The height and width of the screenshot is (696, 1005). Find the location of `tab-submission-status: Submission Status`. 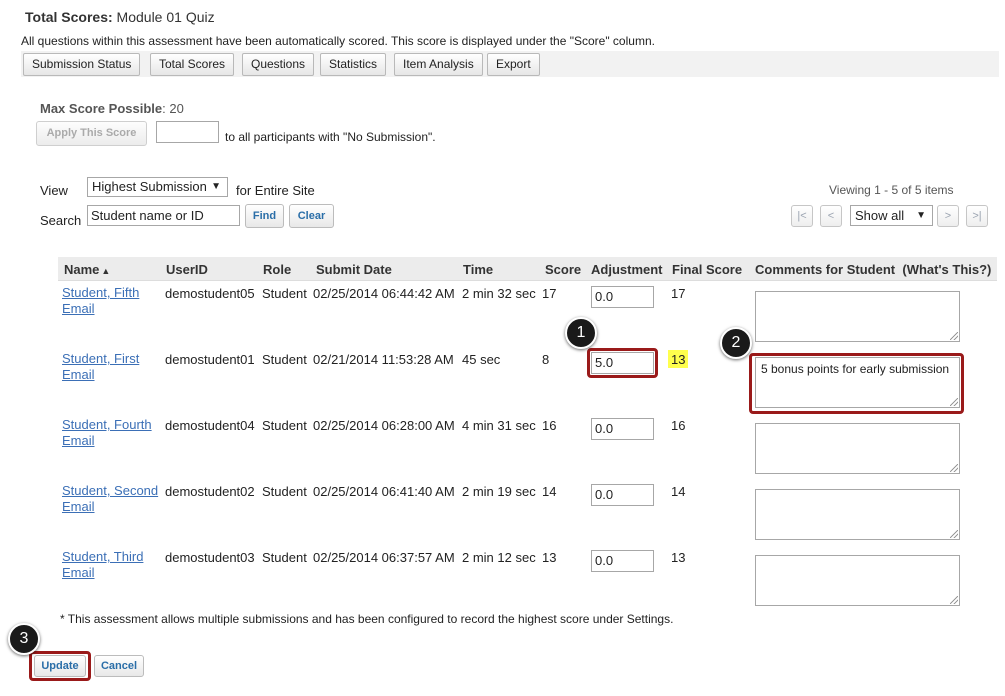

tab-submission-status: Submission Status is located at coordinates (82, 64).